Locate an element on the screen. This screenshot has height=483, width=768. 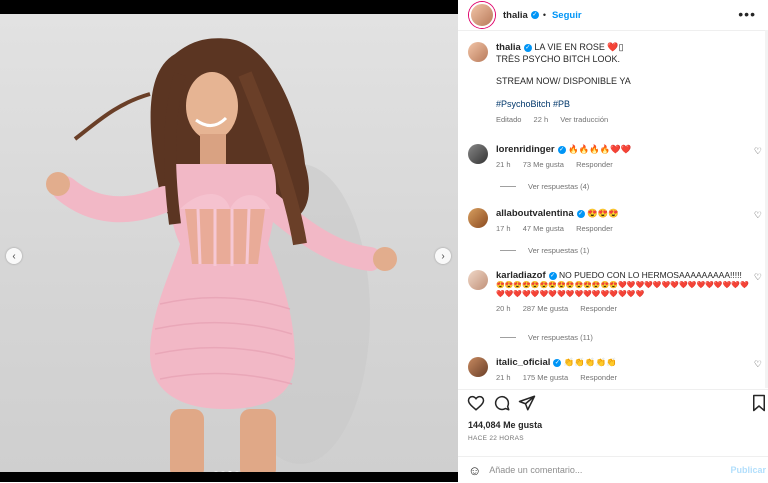
comment-text: 👏👏👏👏👏 is located at coordinates (590, 362).